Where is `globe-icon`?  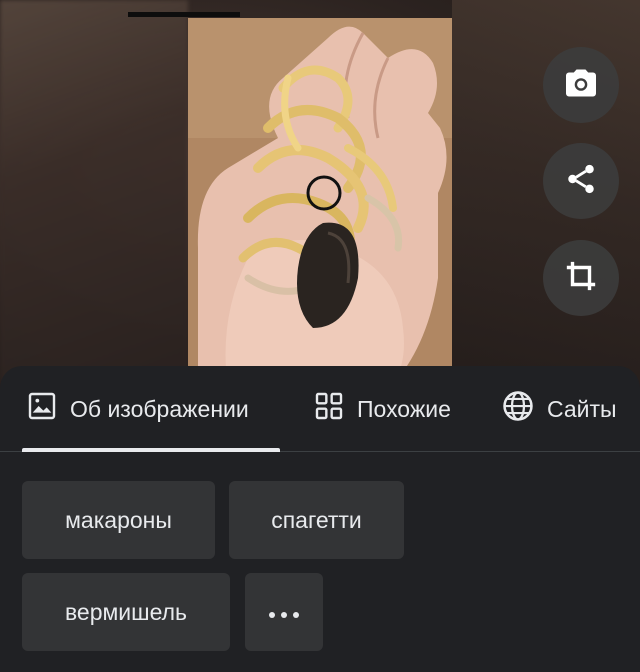 globe-icon is located at coordinates (524, 409).